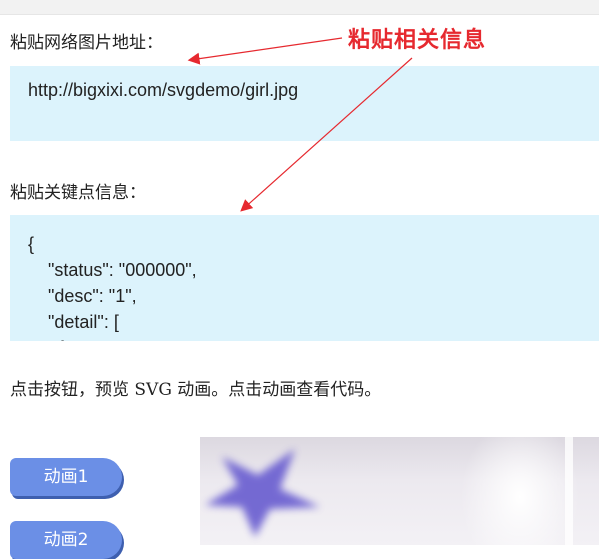  Describe the element at coordinates (66, 477) in the screenshot. I see `animation-1-button: 动画1` at that location.